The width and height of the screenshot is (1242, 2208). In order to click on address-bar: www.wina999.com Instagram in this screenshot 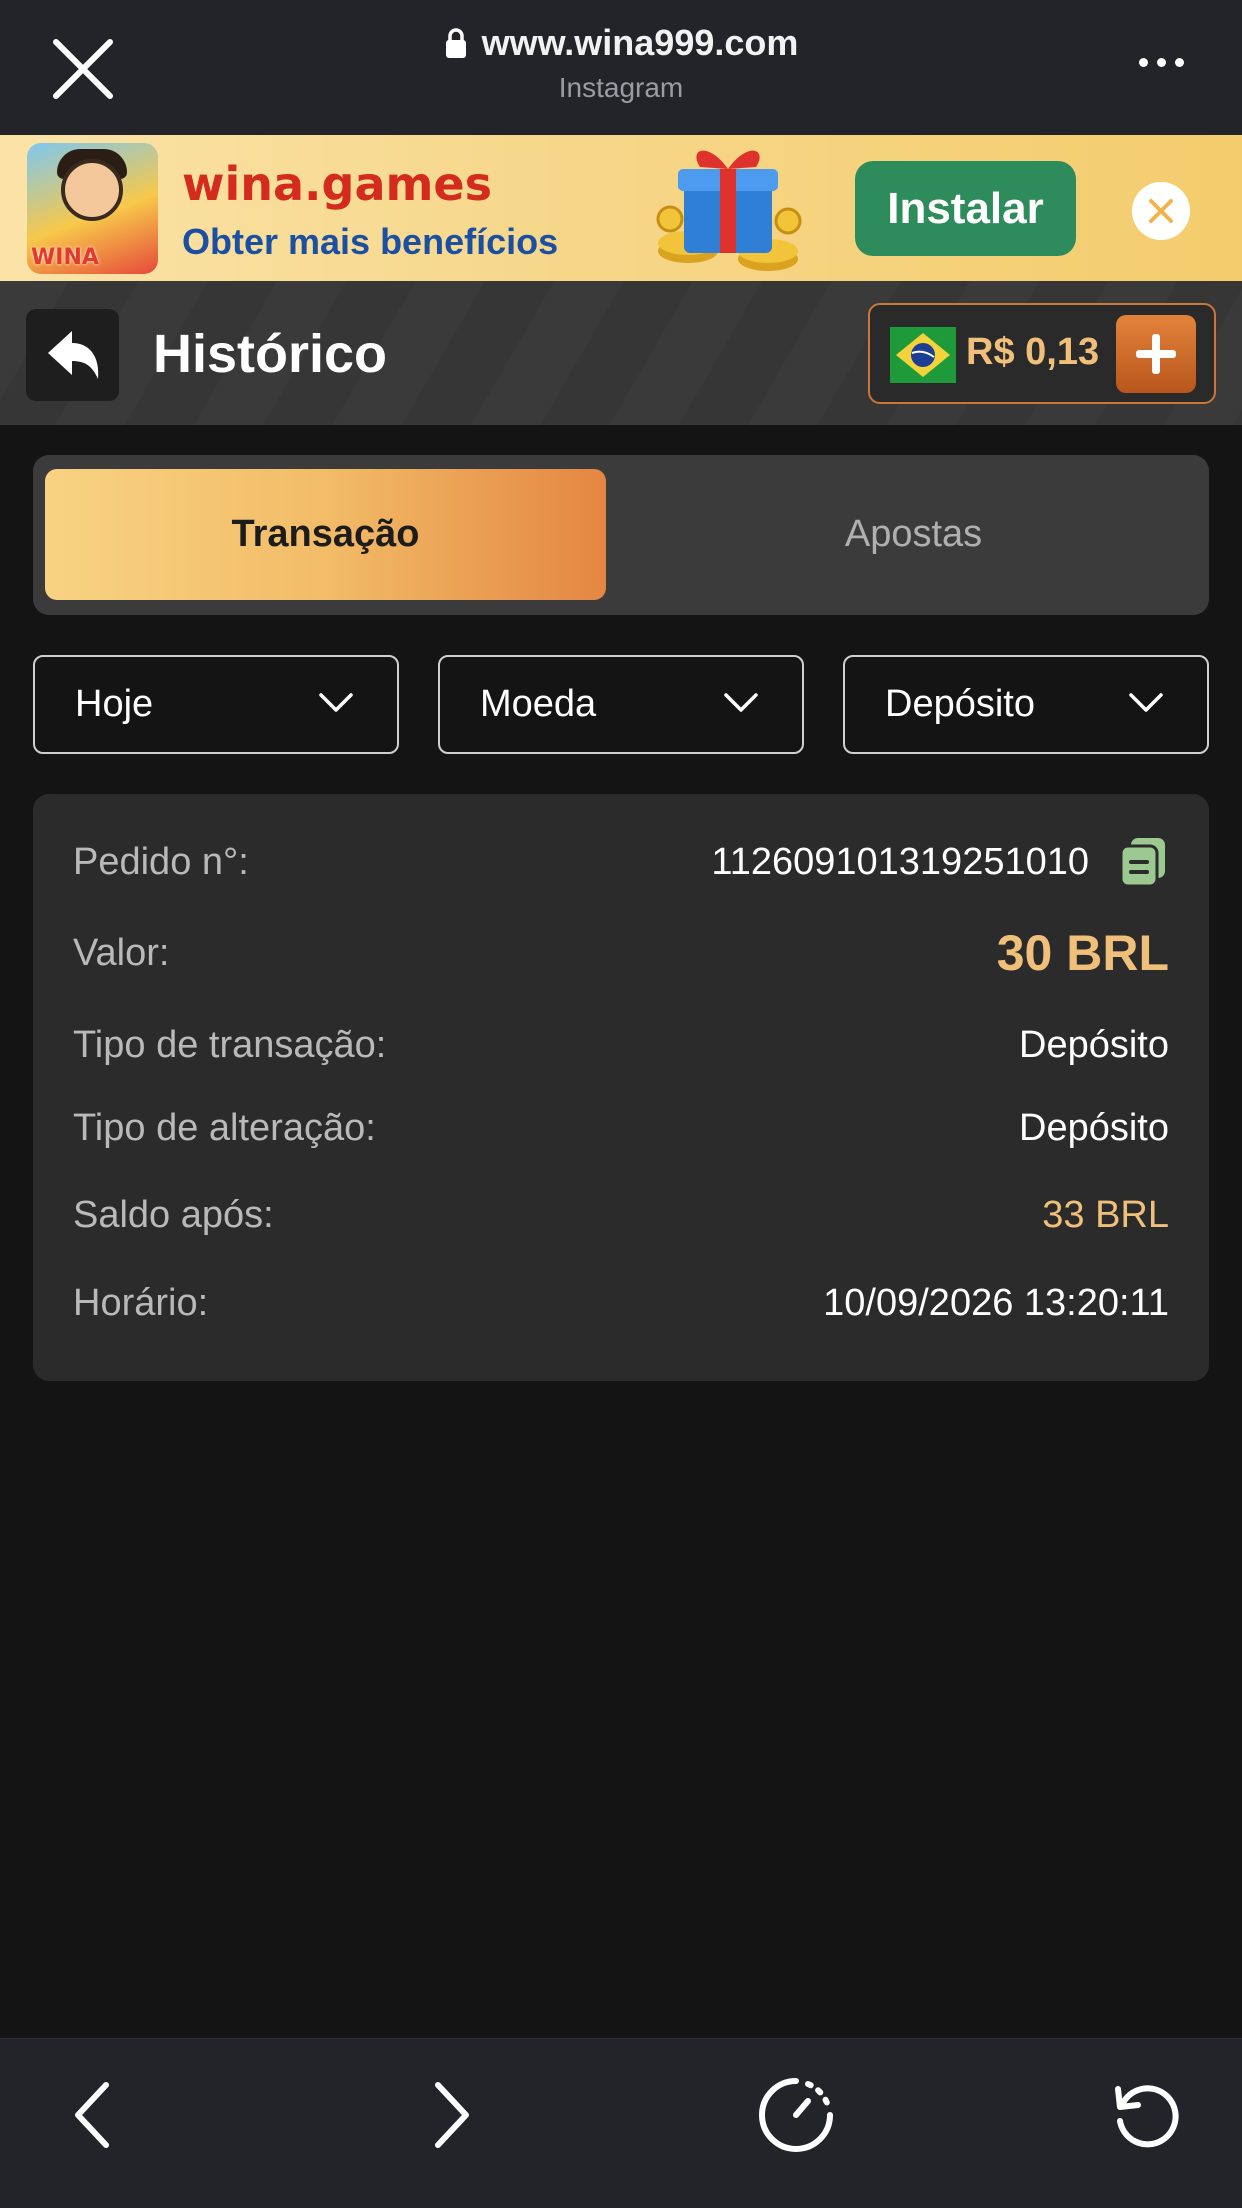, I will do `click(621, 63)`.